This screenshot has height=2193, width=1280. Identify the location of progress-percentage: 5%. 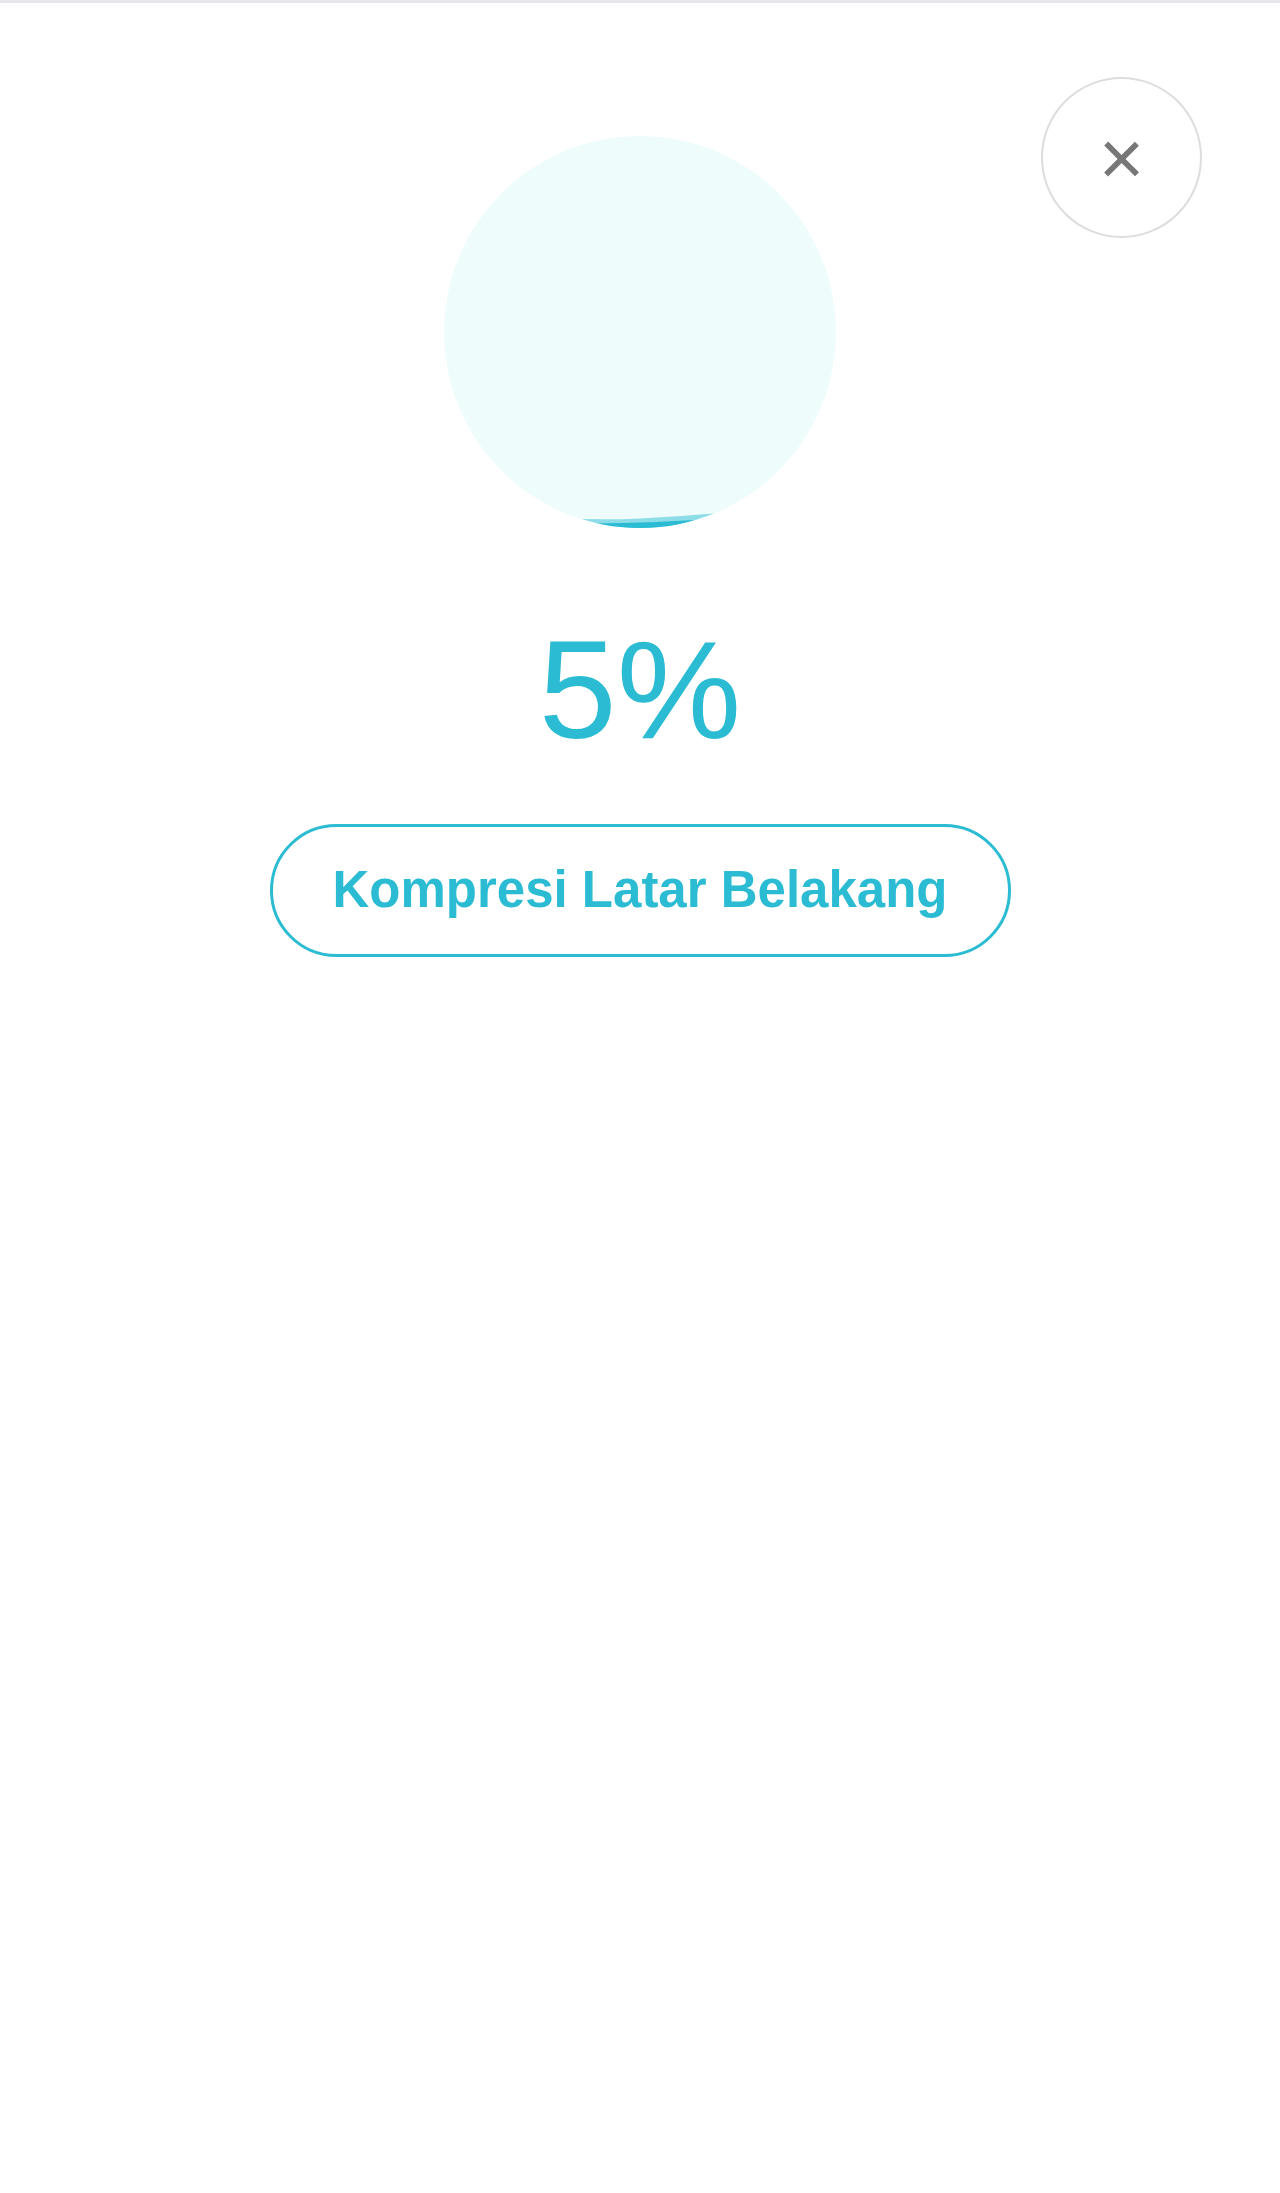
(640, 690).